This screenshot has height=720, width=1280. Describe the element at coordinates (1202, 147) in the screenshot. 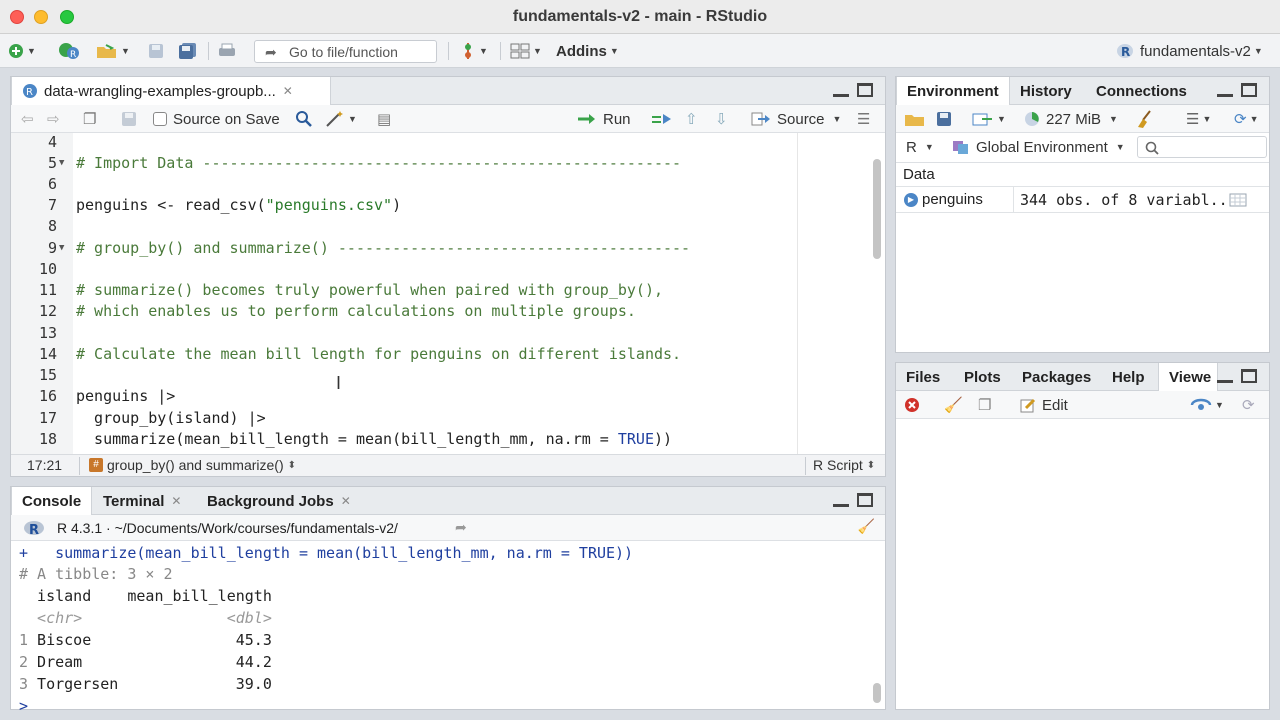

I see `env-search-input` at that location.